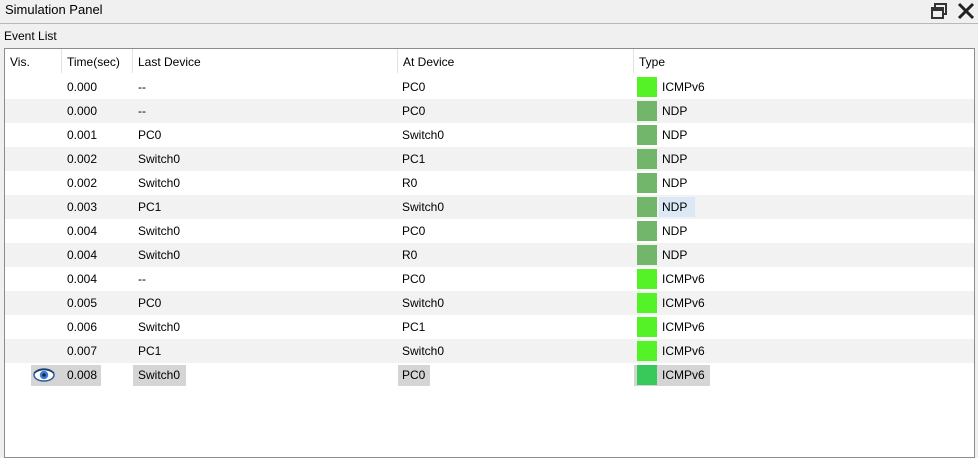 This screenshot has height=458, width=978. Describe the element at coordinates (489, 231) in the screenshot. I see `event-row: 0.004 Switch0 PC0 NDP` at that location.